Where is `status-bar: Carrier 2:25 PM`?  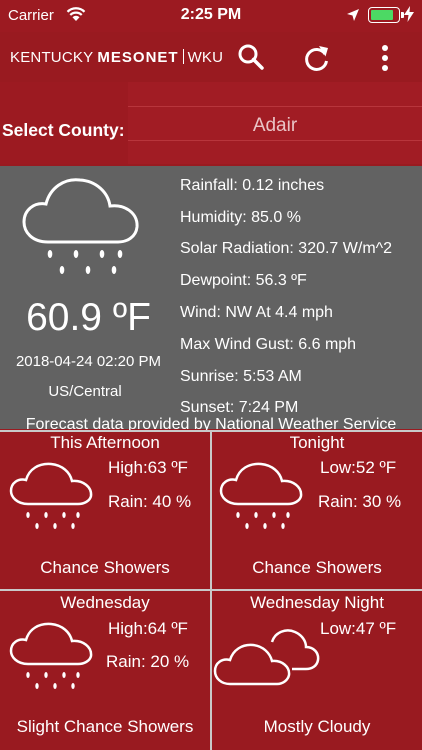 status-bar: Carrier 2:25 PM is located at coordinates (211, 16).